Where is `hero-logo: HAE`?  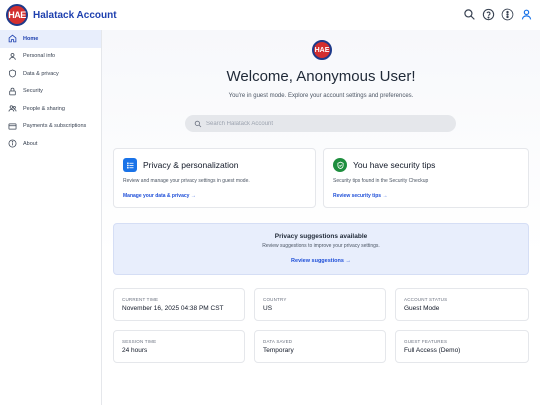
hero-logo: HAE is located at coordinates (322, 50).